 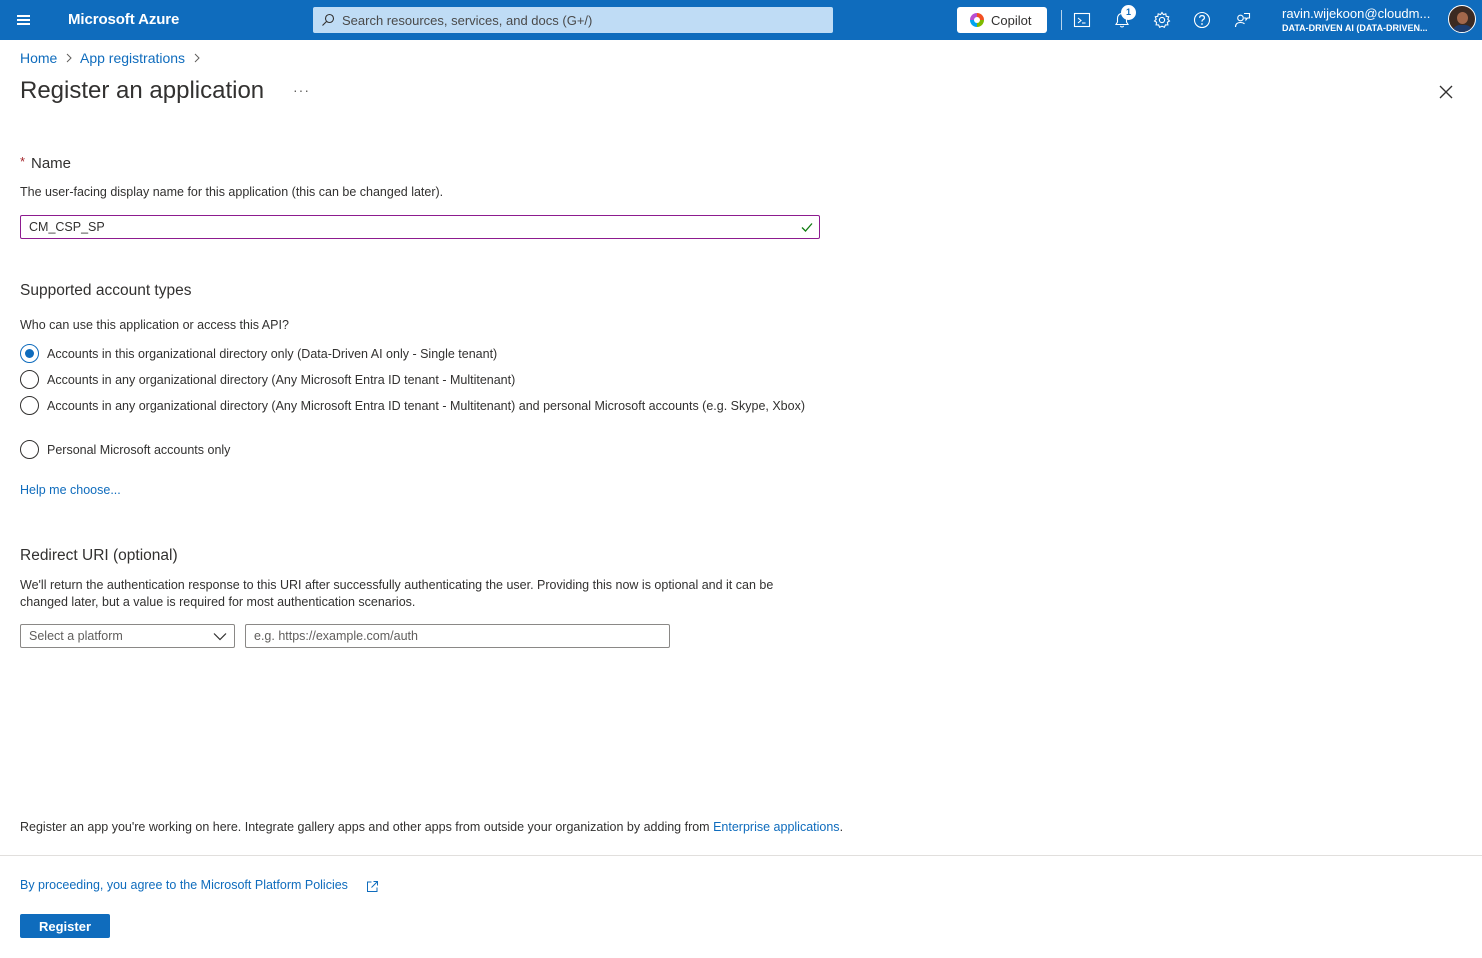 What do you see at coordinates (1011, 20) in the screenshot?
I see `copilot-label: Copilot` at bounding box center [1011, 20].